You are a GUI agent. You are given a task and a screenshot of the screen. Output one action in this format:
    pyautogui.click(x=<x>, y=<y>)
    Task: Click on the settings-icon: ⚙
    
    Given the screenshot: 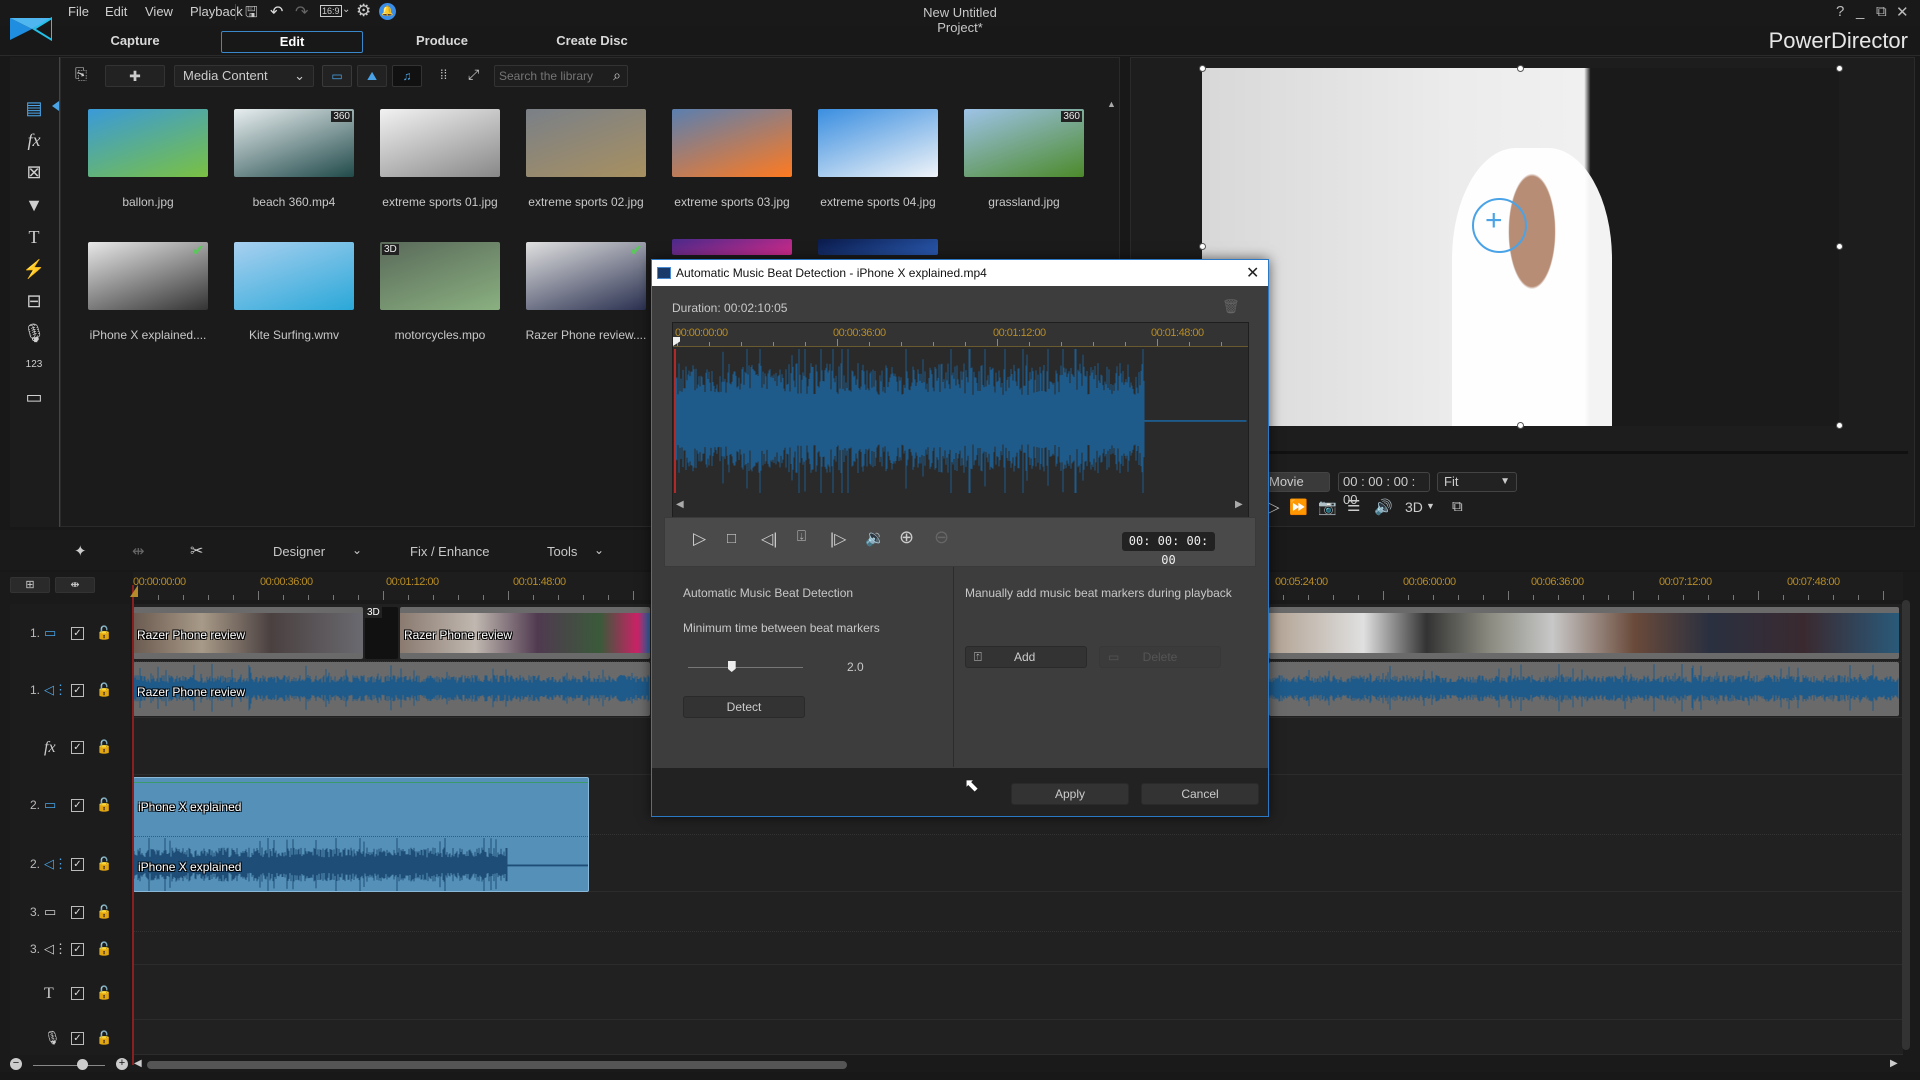 What is the action you would take?
    pyautogui.click(x=363, y=11)
    